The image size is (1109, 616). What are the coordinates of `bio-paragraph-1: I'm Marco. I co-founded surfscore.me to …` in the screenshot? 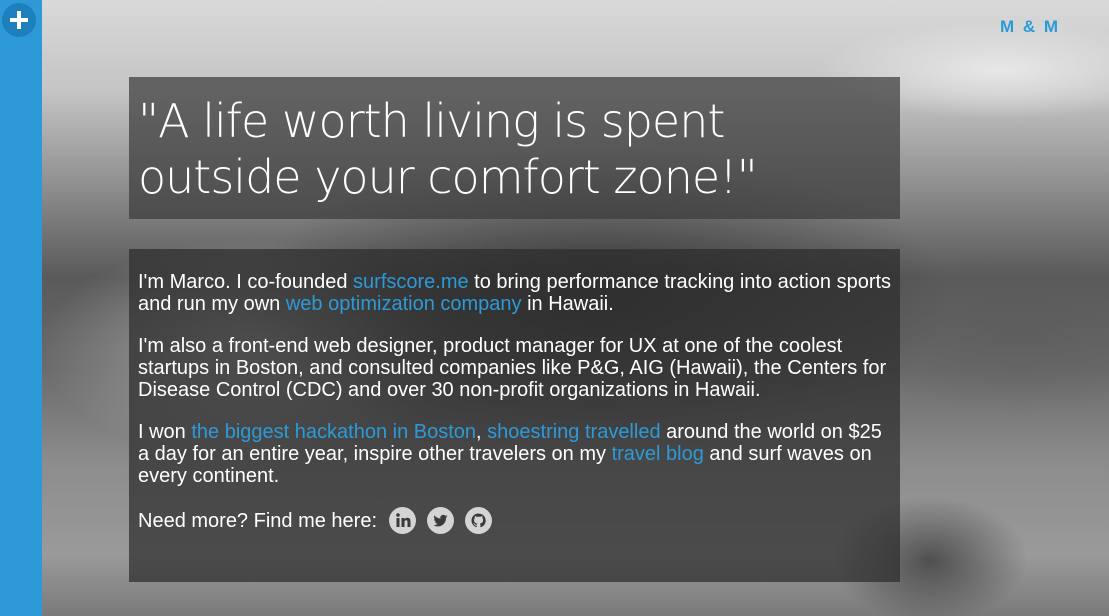 It's located at (515, 293).